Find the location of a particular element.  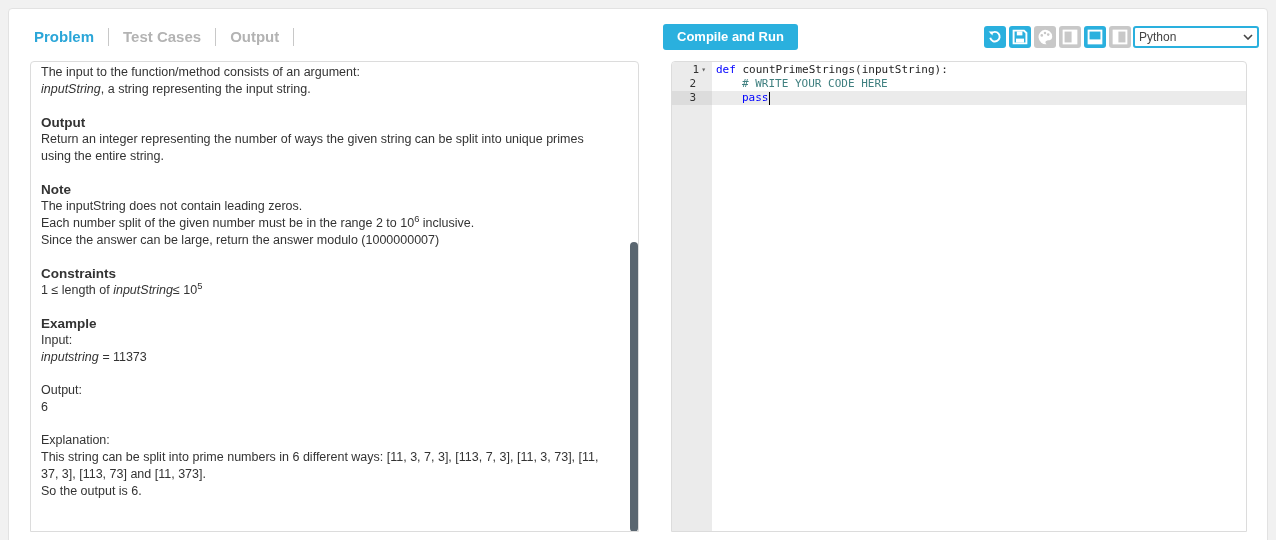

problem-text: The input to the function/method consists of an argument: is located at coordinates (201, 72).